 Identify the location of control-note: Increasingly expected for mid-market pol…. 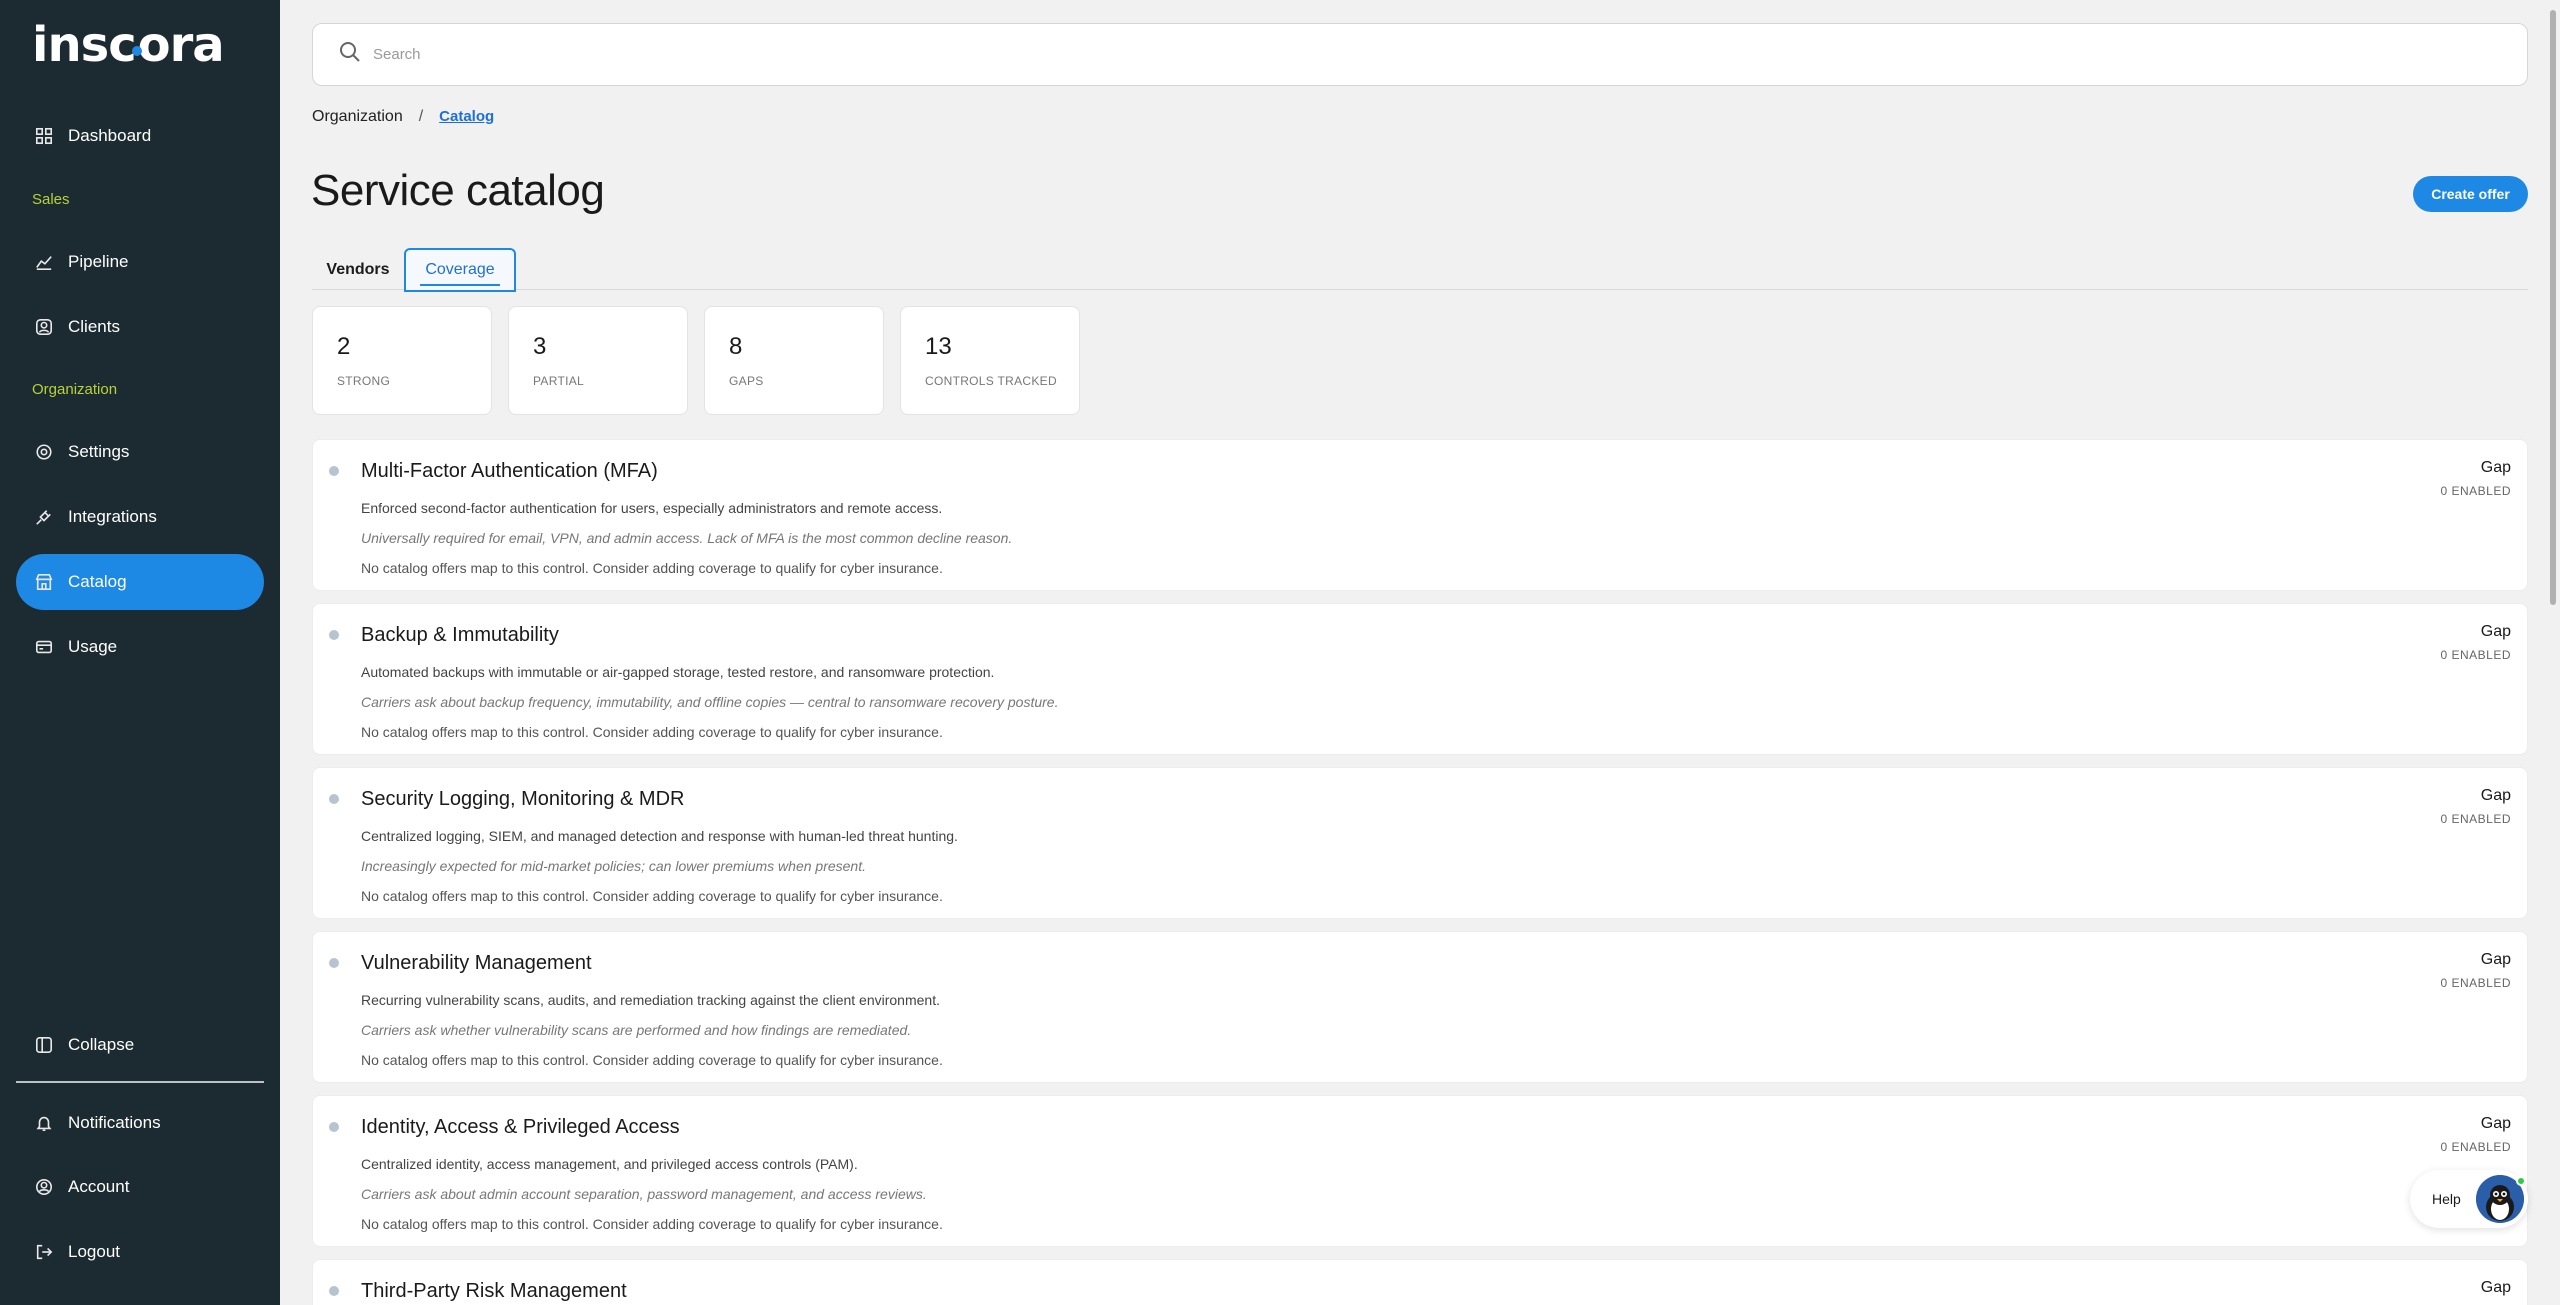
(613, 866).